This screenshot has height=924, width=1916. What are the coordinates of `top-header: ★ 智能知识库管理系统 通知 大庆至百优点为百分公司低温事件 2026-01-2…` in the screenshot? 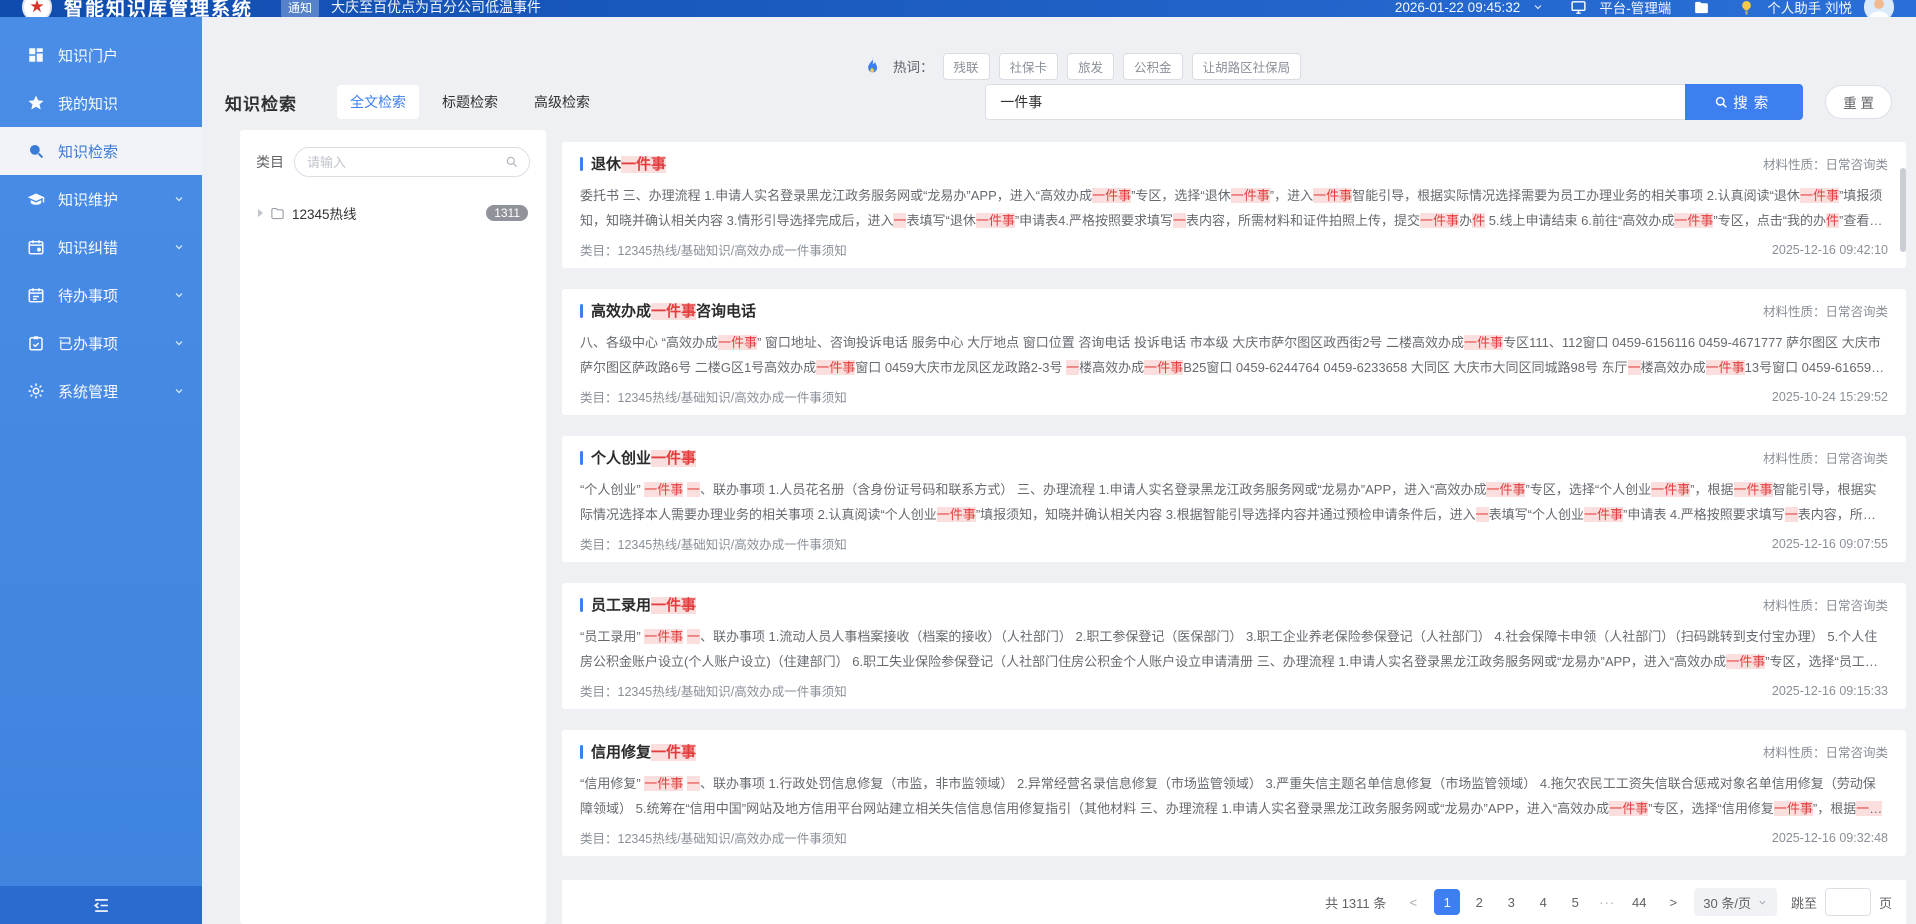 It's located at (958, 8).